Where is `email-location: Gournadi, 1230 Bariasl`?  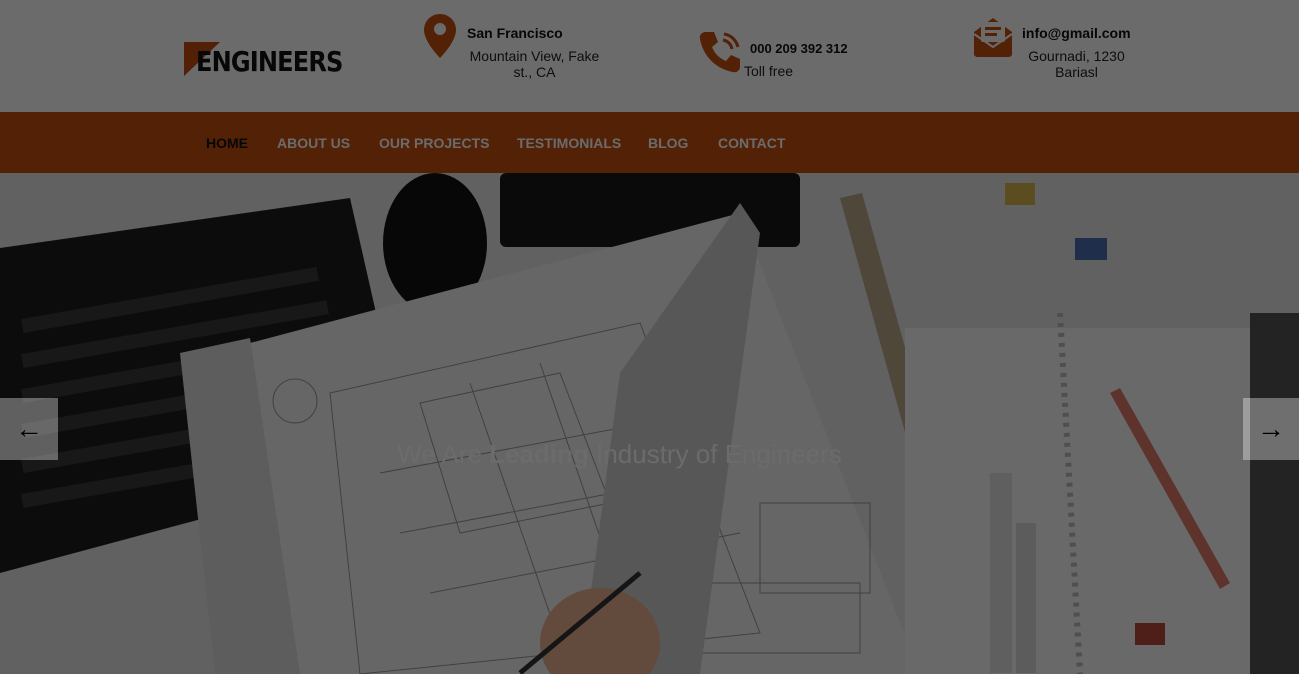 email-location: Gournadi, 1230 Bariasl is located at coordinates (1076, 64).